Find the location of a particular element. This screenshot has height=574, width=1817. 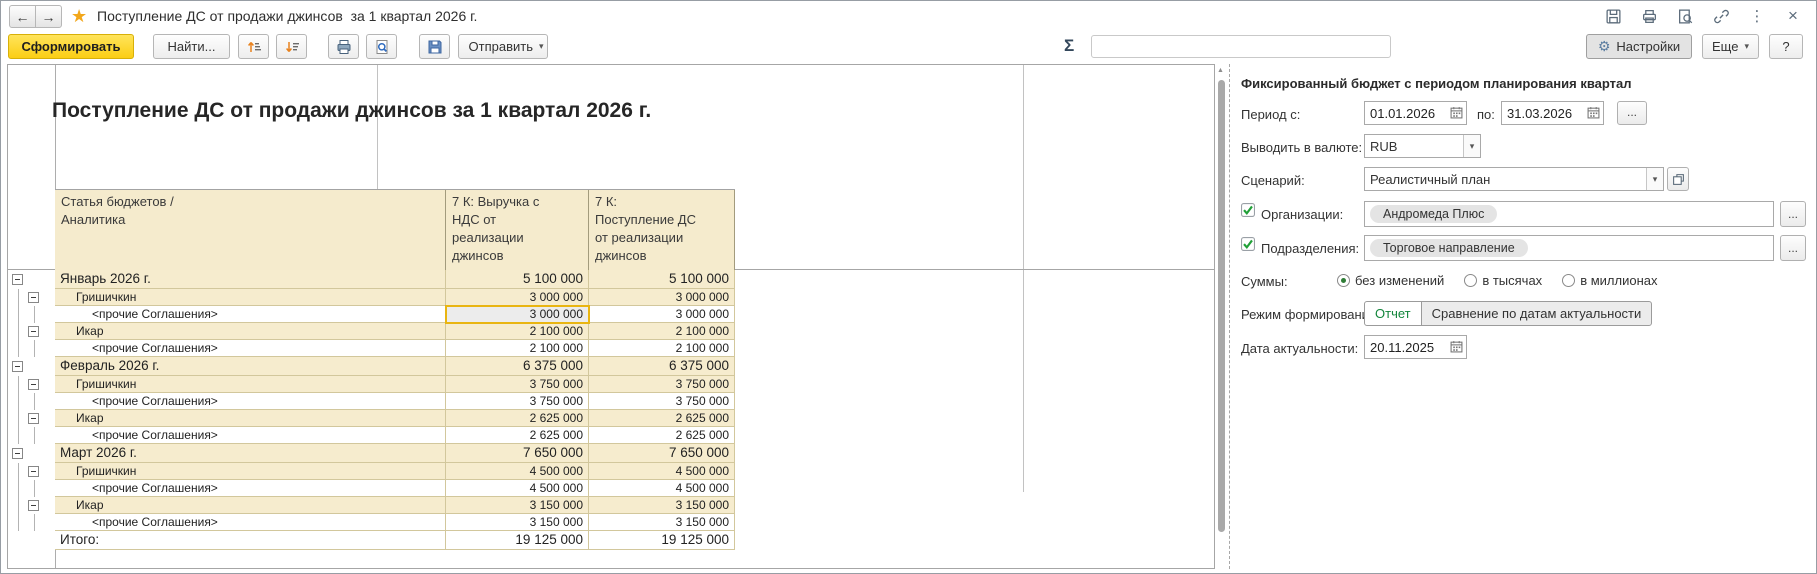

scenario-open-button is located at coordinates (1678, 179).